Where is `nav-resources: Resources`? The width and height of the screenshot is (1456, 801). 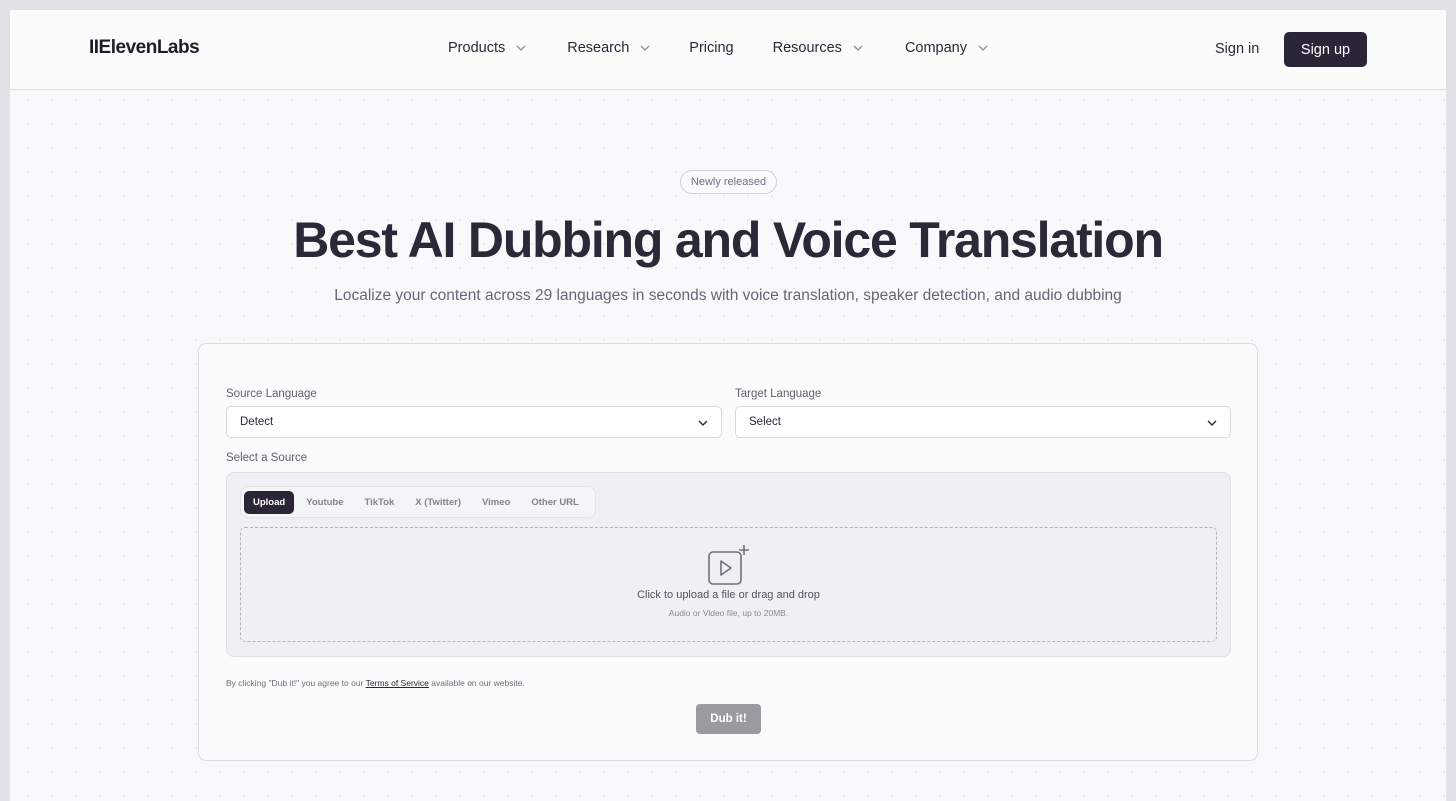
nav-resources: Resources is located at coordinates (818, 48).